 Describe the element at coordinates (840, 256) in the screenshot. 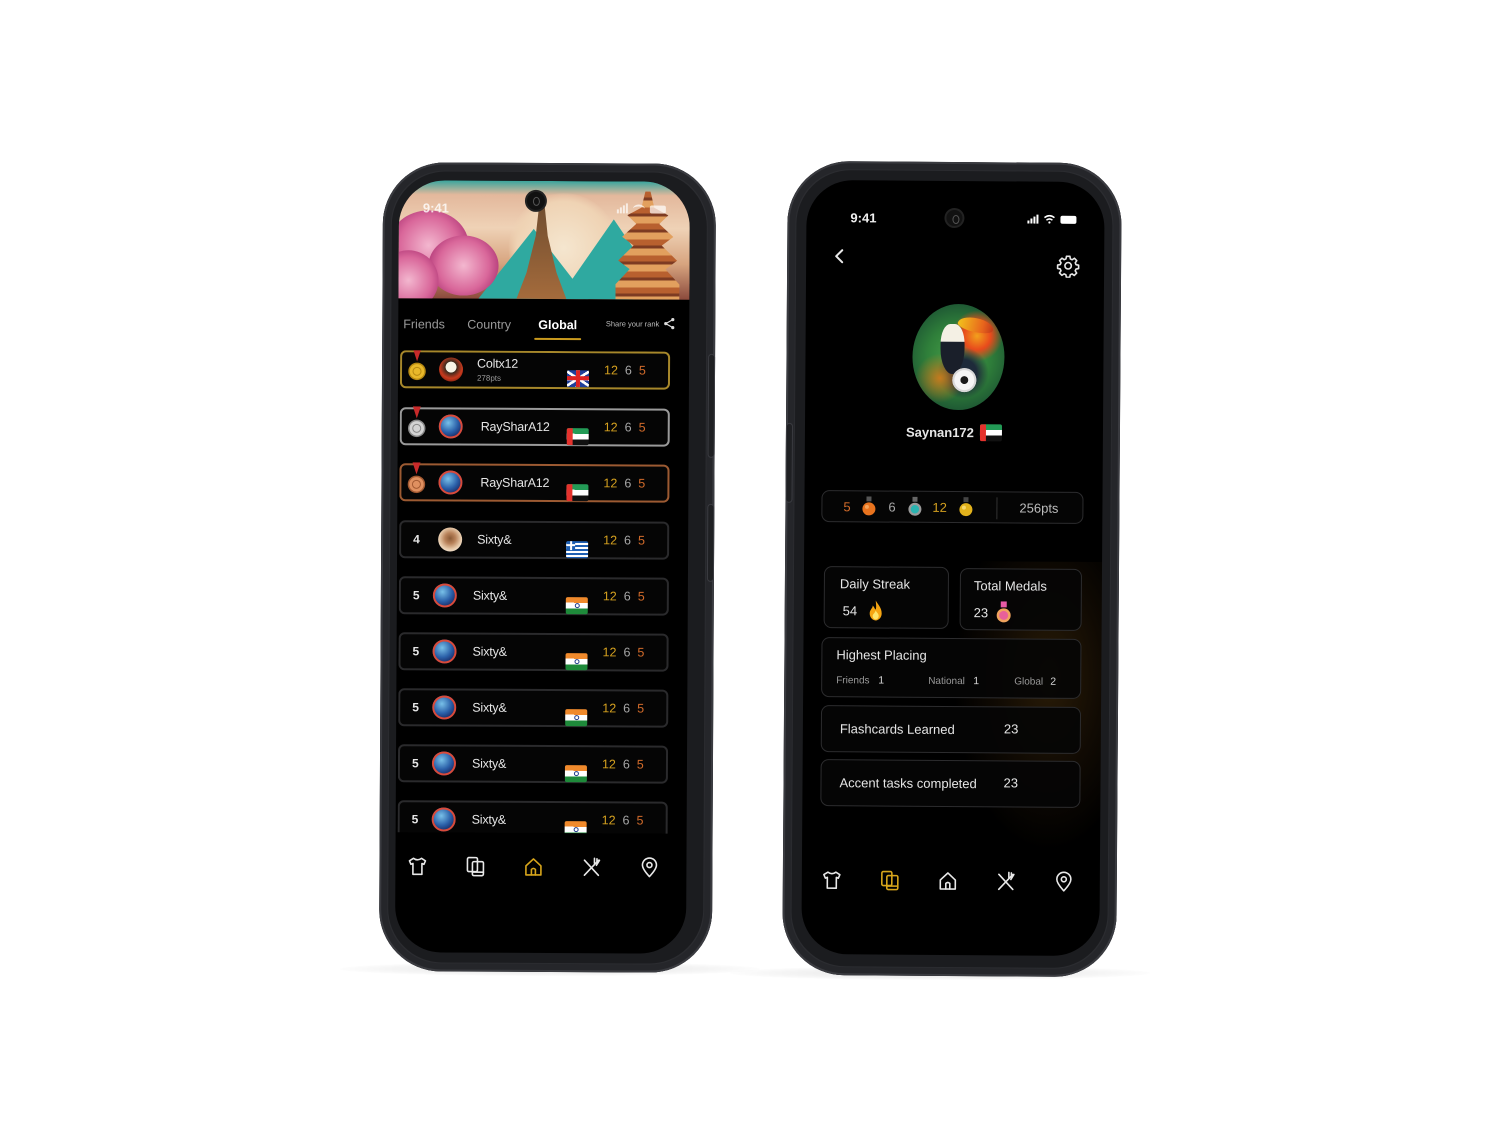

I see `back-button` at that location.